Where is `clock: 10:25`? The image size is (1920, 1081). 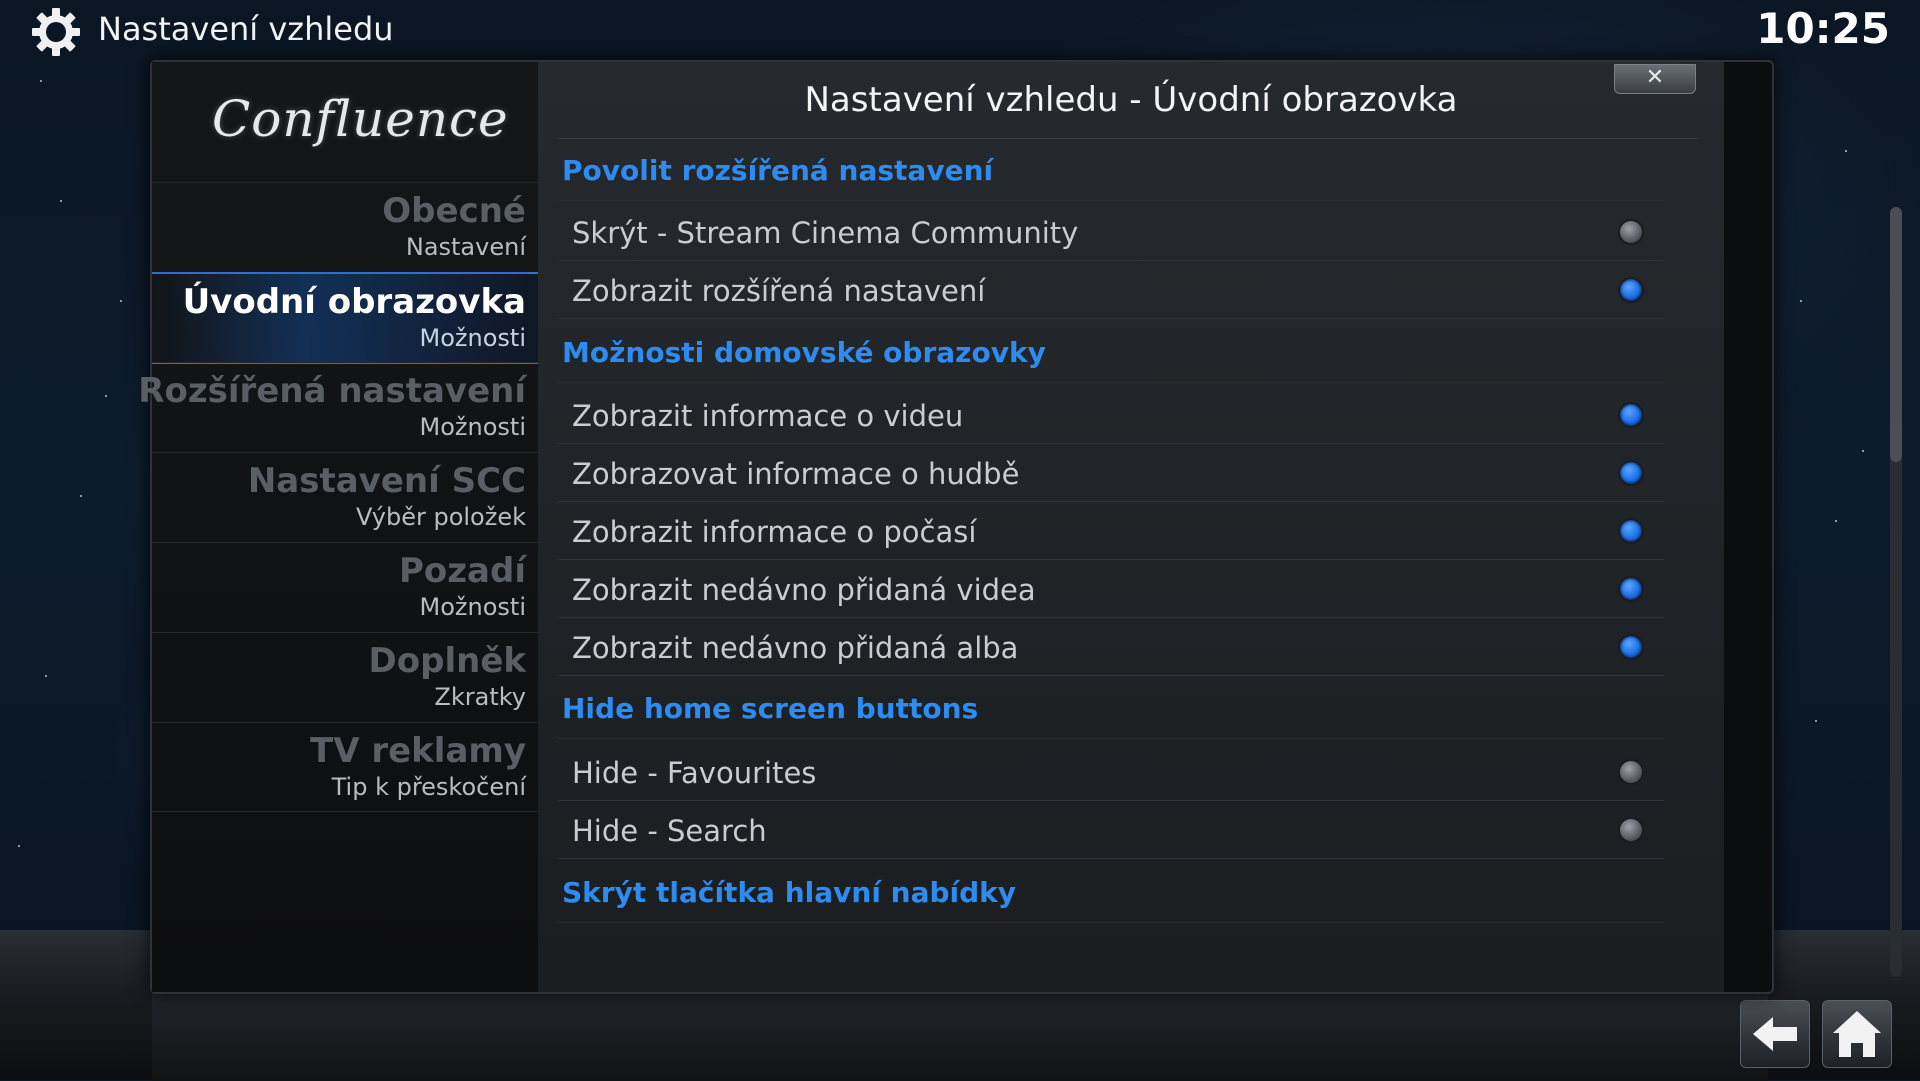
clock: 10:25 is located at coordinates (1823, 28).